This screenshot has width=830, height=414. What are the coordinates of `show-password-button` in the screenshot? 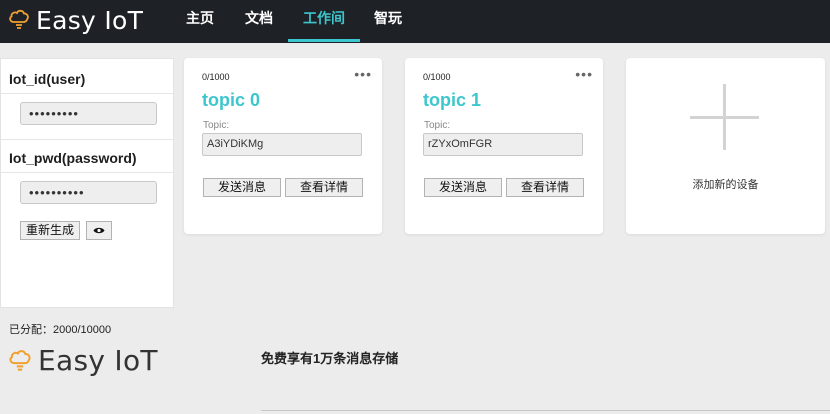 It's located at (99, 230).